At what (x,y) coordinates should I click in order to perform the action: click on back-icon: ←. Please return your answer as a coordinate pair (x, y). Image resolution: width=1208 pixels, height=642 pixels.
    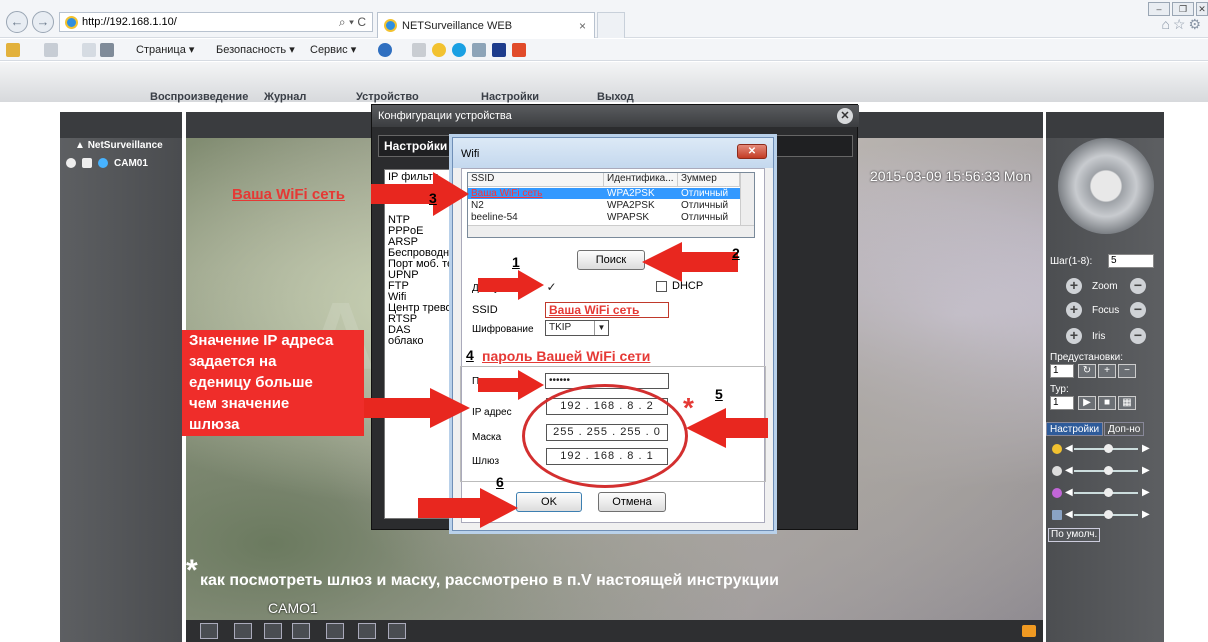
    Looking at the image, I should click on (17, 22).